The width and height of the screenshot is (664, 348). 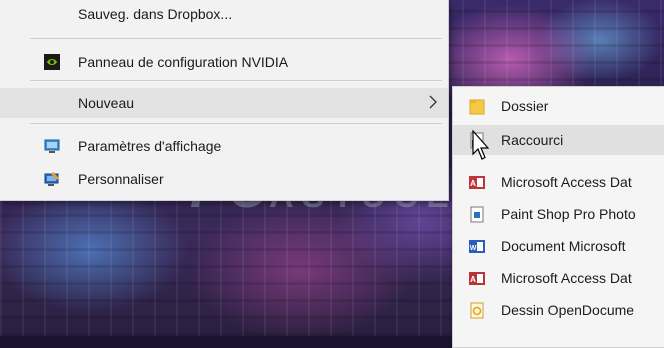 What do you see at coordinates (477, 214) in the screenshot?
I see `psp-icon` at bounding box center [477, 214].